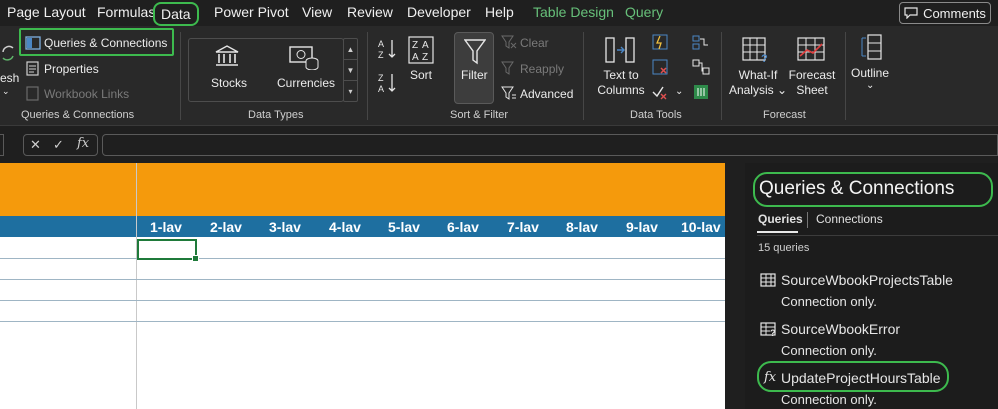 The image size is (998, 409). I want to click on advanced-button: Advanced, so click(546, 94).